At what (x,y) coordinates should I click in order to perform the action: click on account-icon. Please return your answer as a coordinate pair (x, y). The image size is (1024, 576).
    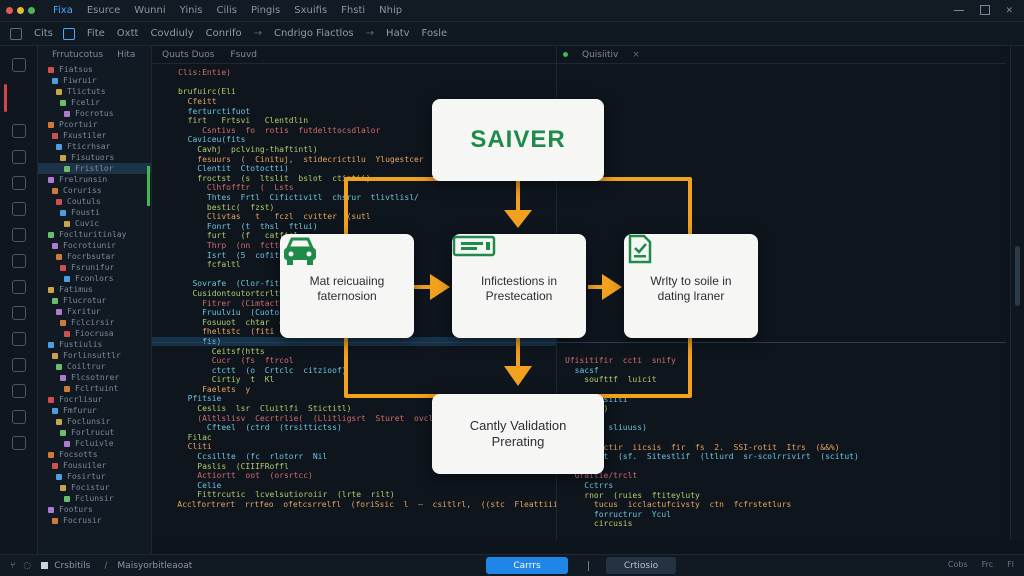
    Looking at the image, I should click on (19, 235).